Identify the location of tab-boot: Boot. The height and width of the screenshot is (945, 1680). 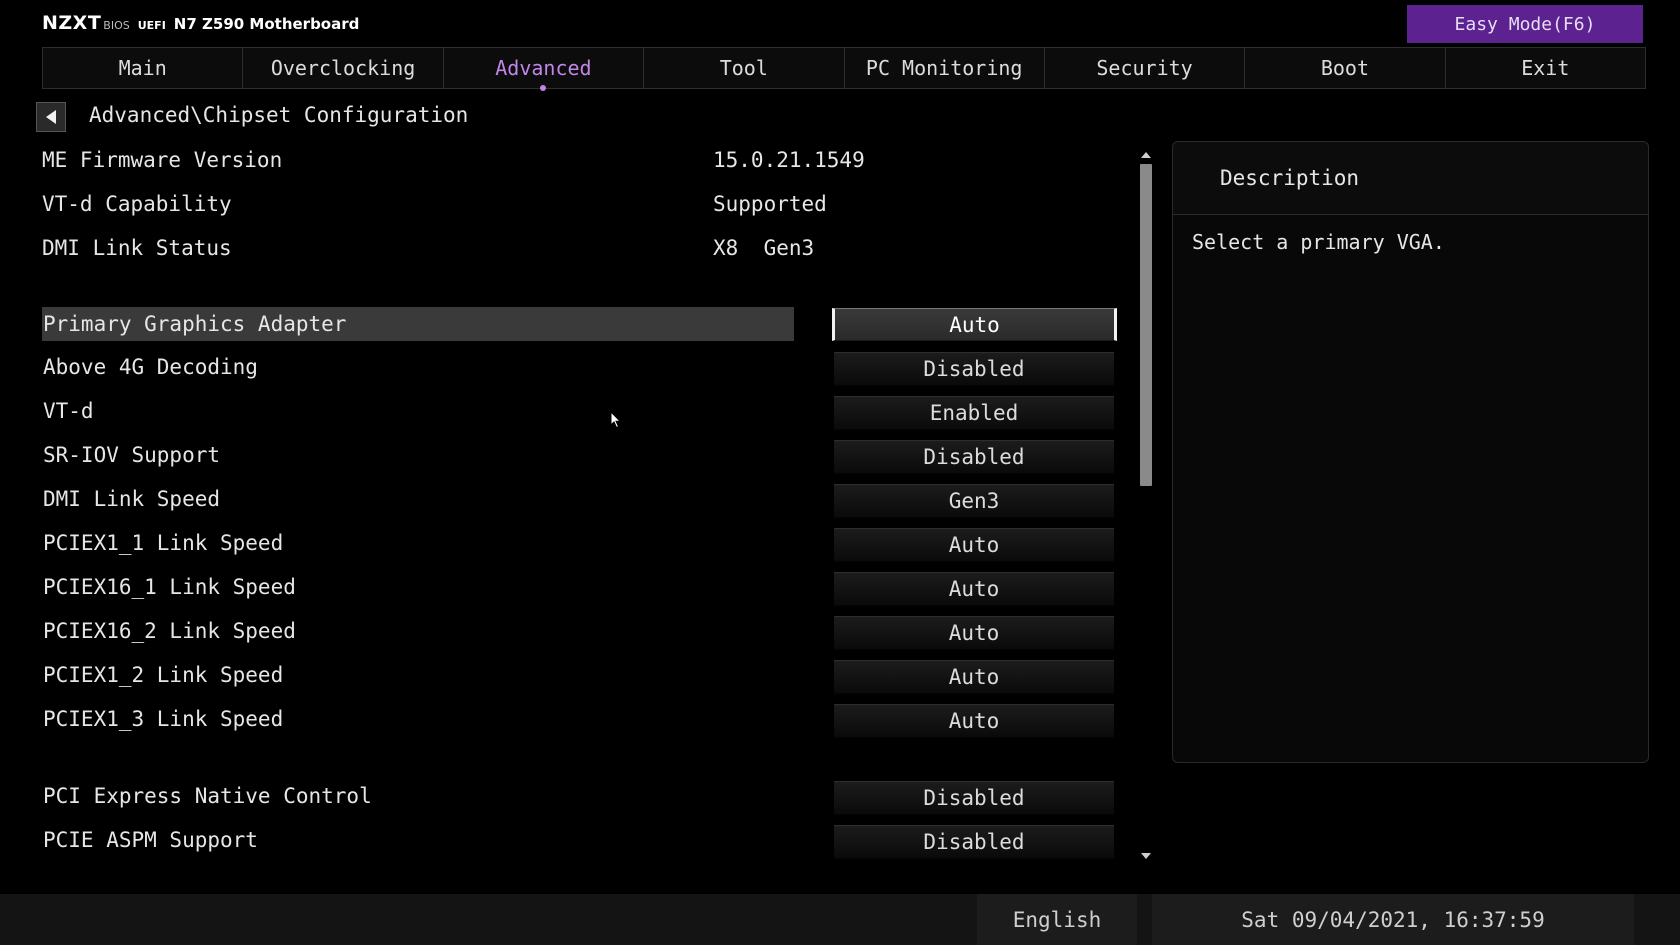
(1345, 68).